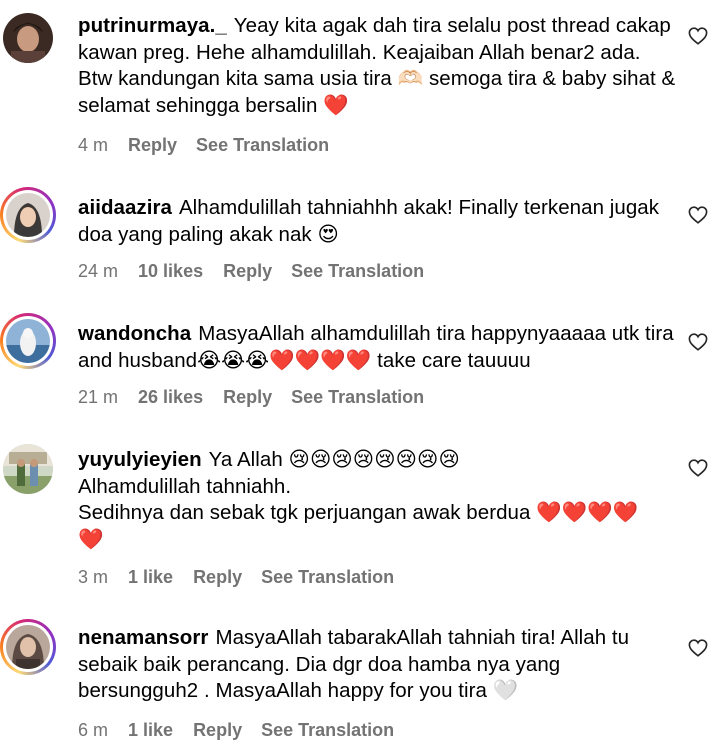 The height and width of the screenshot is (746, 724). Describe the element at coordinates (170, 397) in the screenshot. I see `like-count: 26 likes` at that location.